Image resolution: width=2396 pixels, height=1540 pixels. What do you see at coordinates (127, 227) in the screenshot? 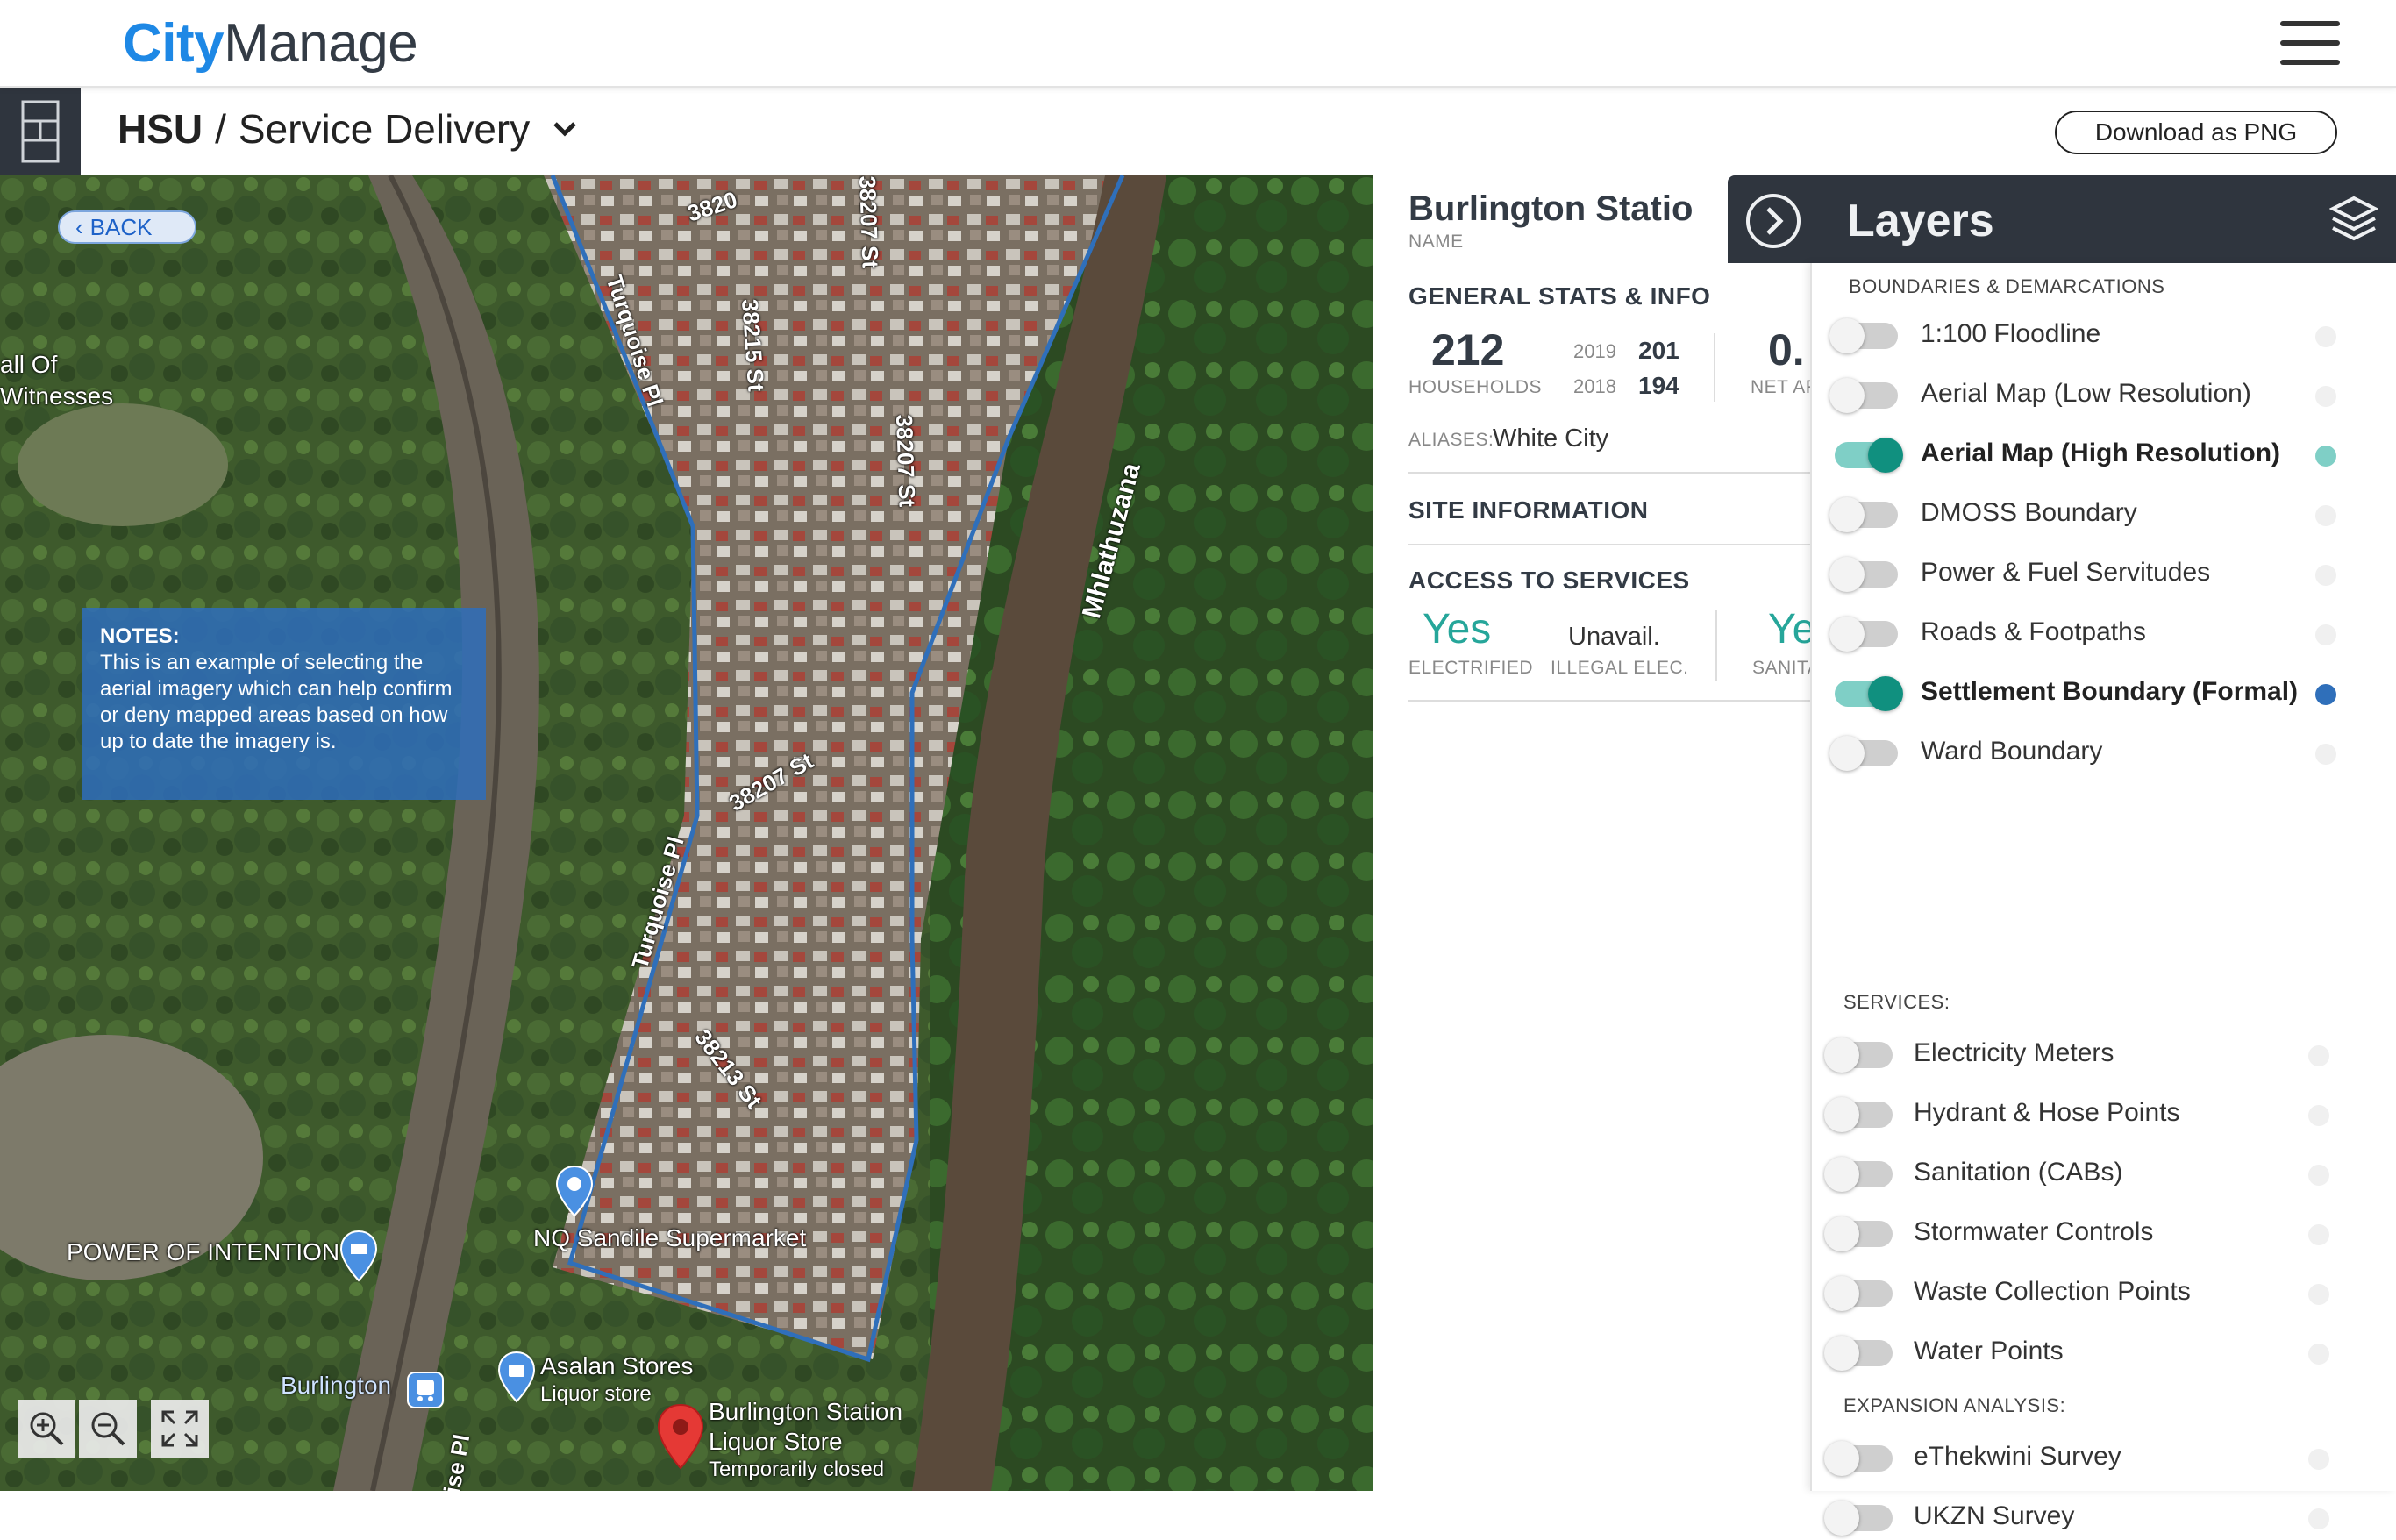
I see `back-button: ‹ BACK` at bounding box center [127, 227].